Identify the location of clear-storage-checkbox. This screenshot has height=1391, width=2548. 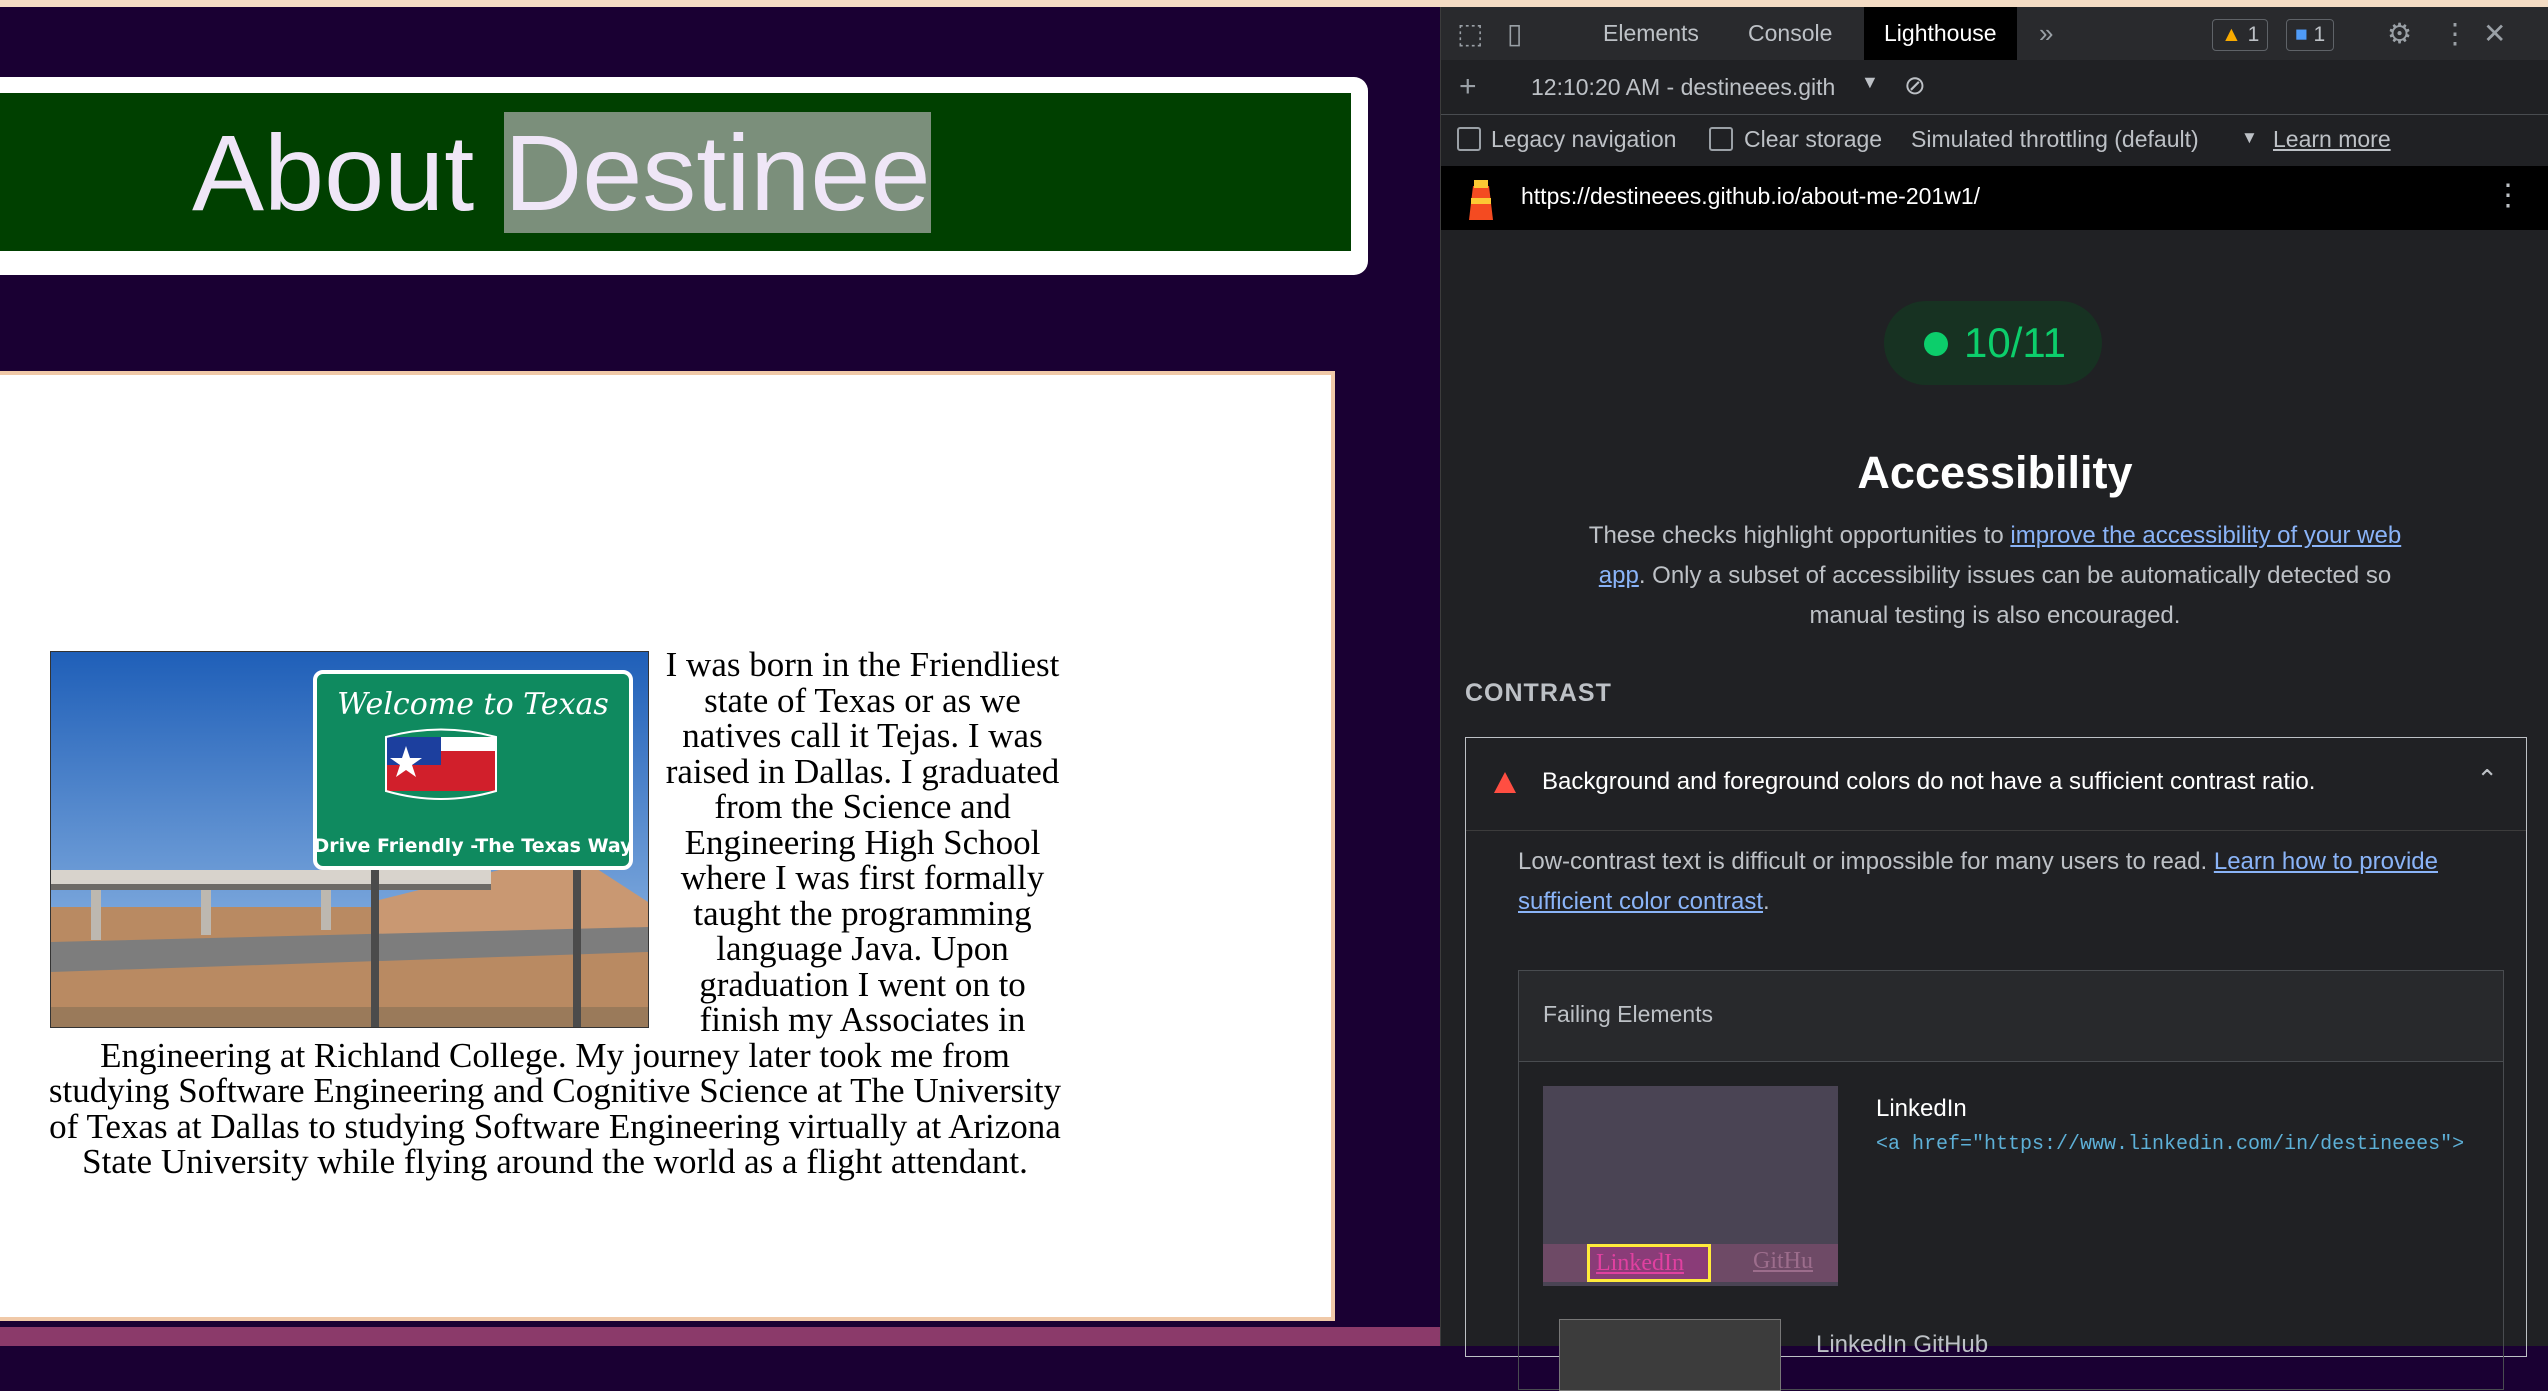
(1721, 139).